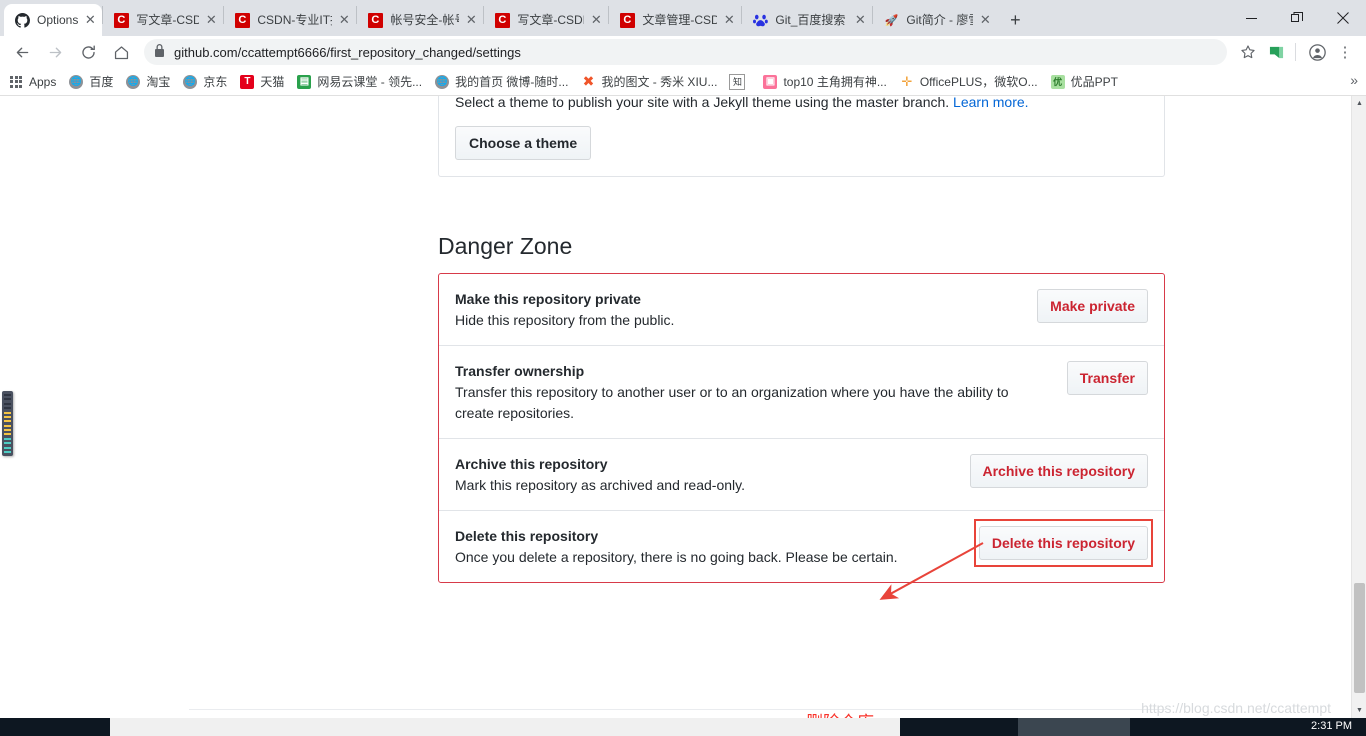  Describe the element at coordinates (7, 423) in the screenshot. I see `floating-level-widget` at that location.